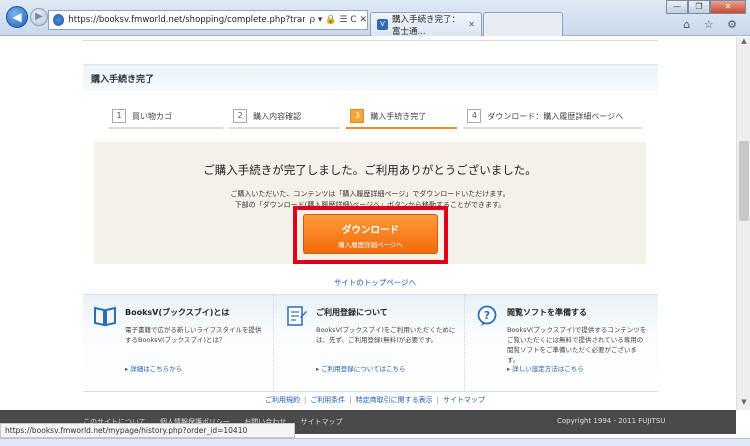  Describe the element at coordinates (743, 404) in the screenshot. I see `scroll-down-icon: ▼` at that location.